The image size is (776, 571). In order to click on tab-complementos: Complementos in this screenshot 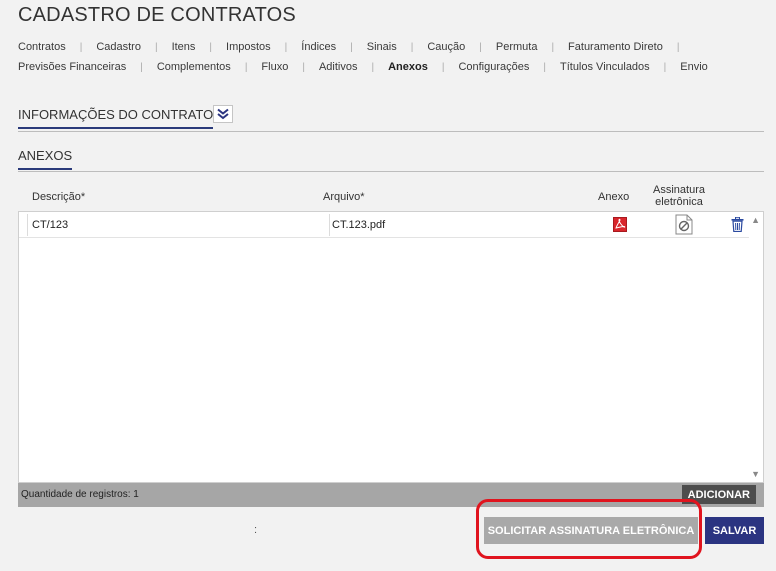, I will do `click(194, 67)`.